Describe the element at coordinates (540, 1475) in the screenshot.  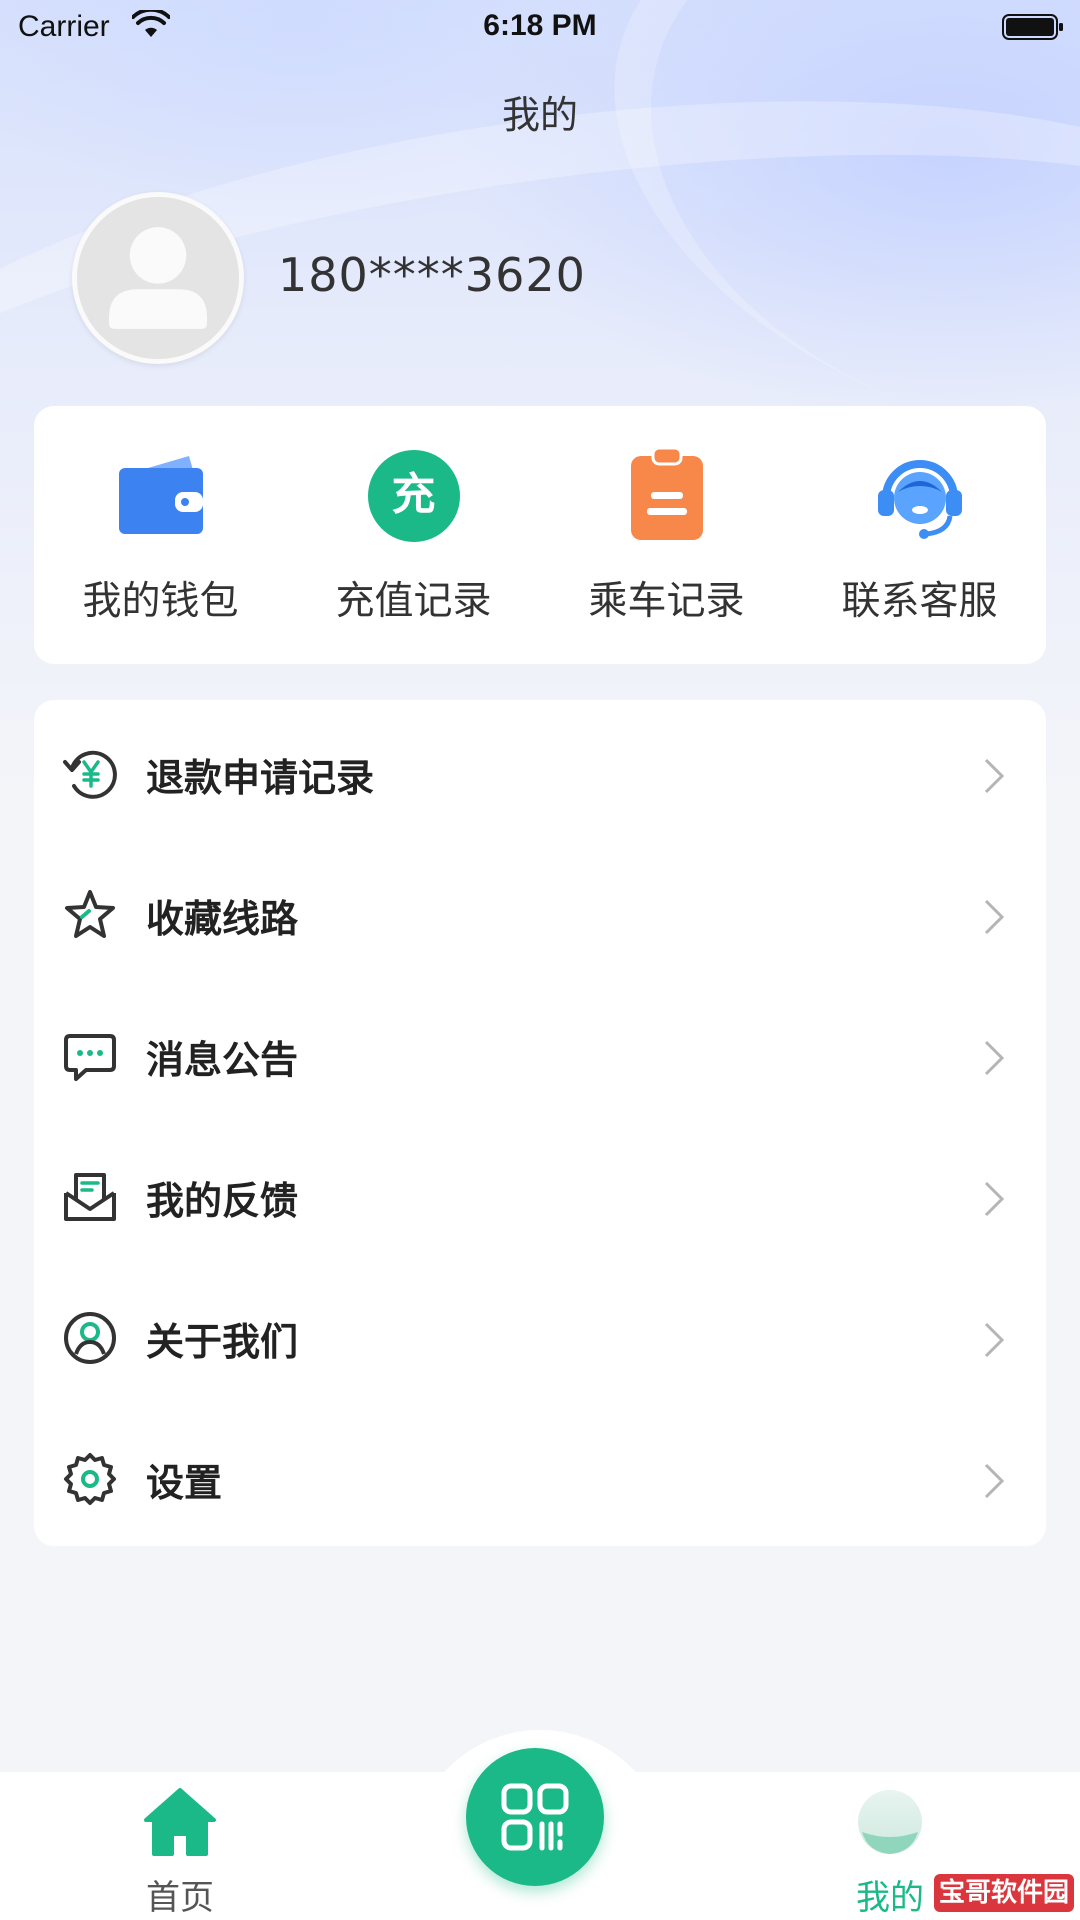
I see `menu-item-settings: 设置` at that location.